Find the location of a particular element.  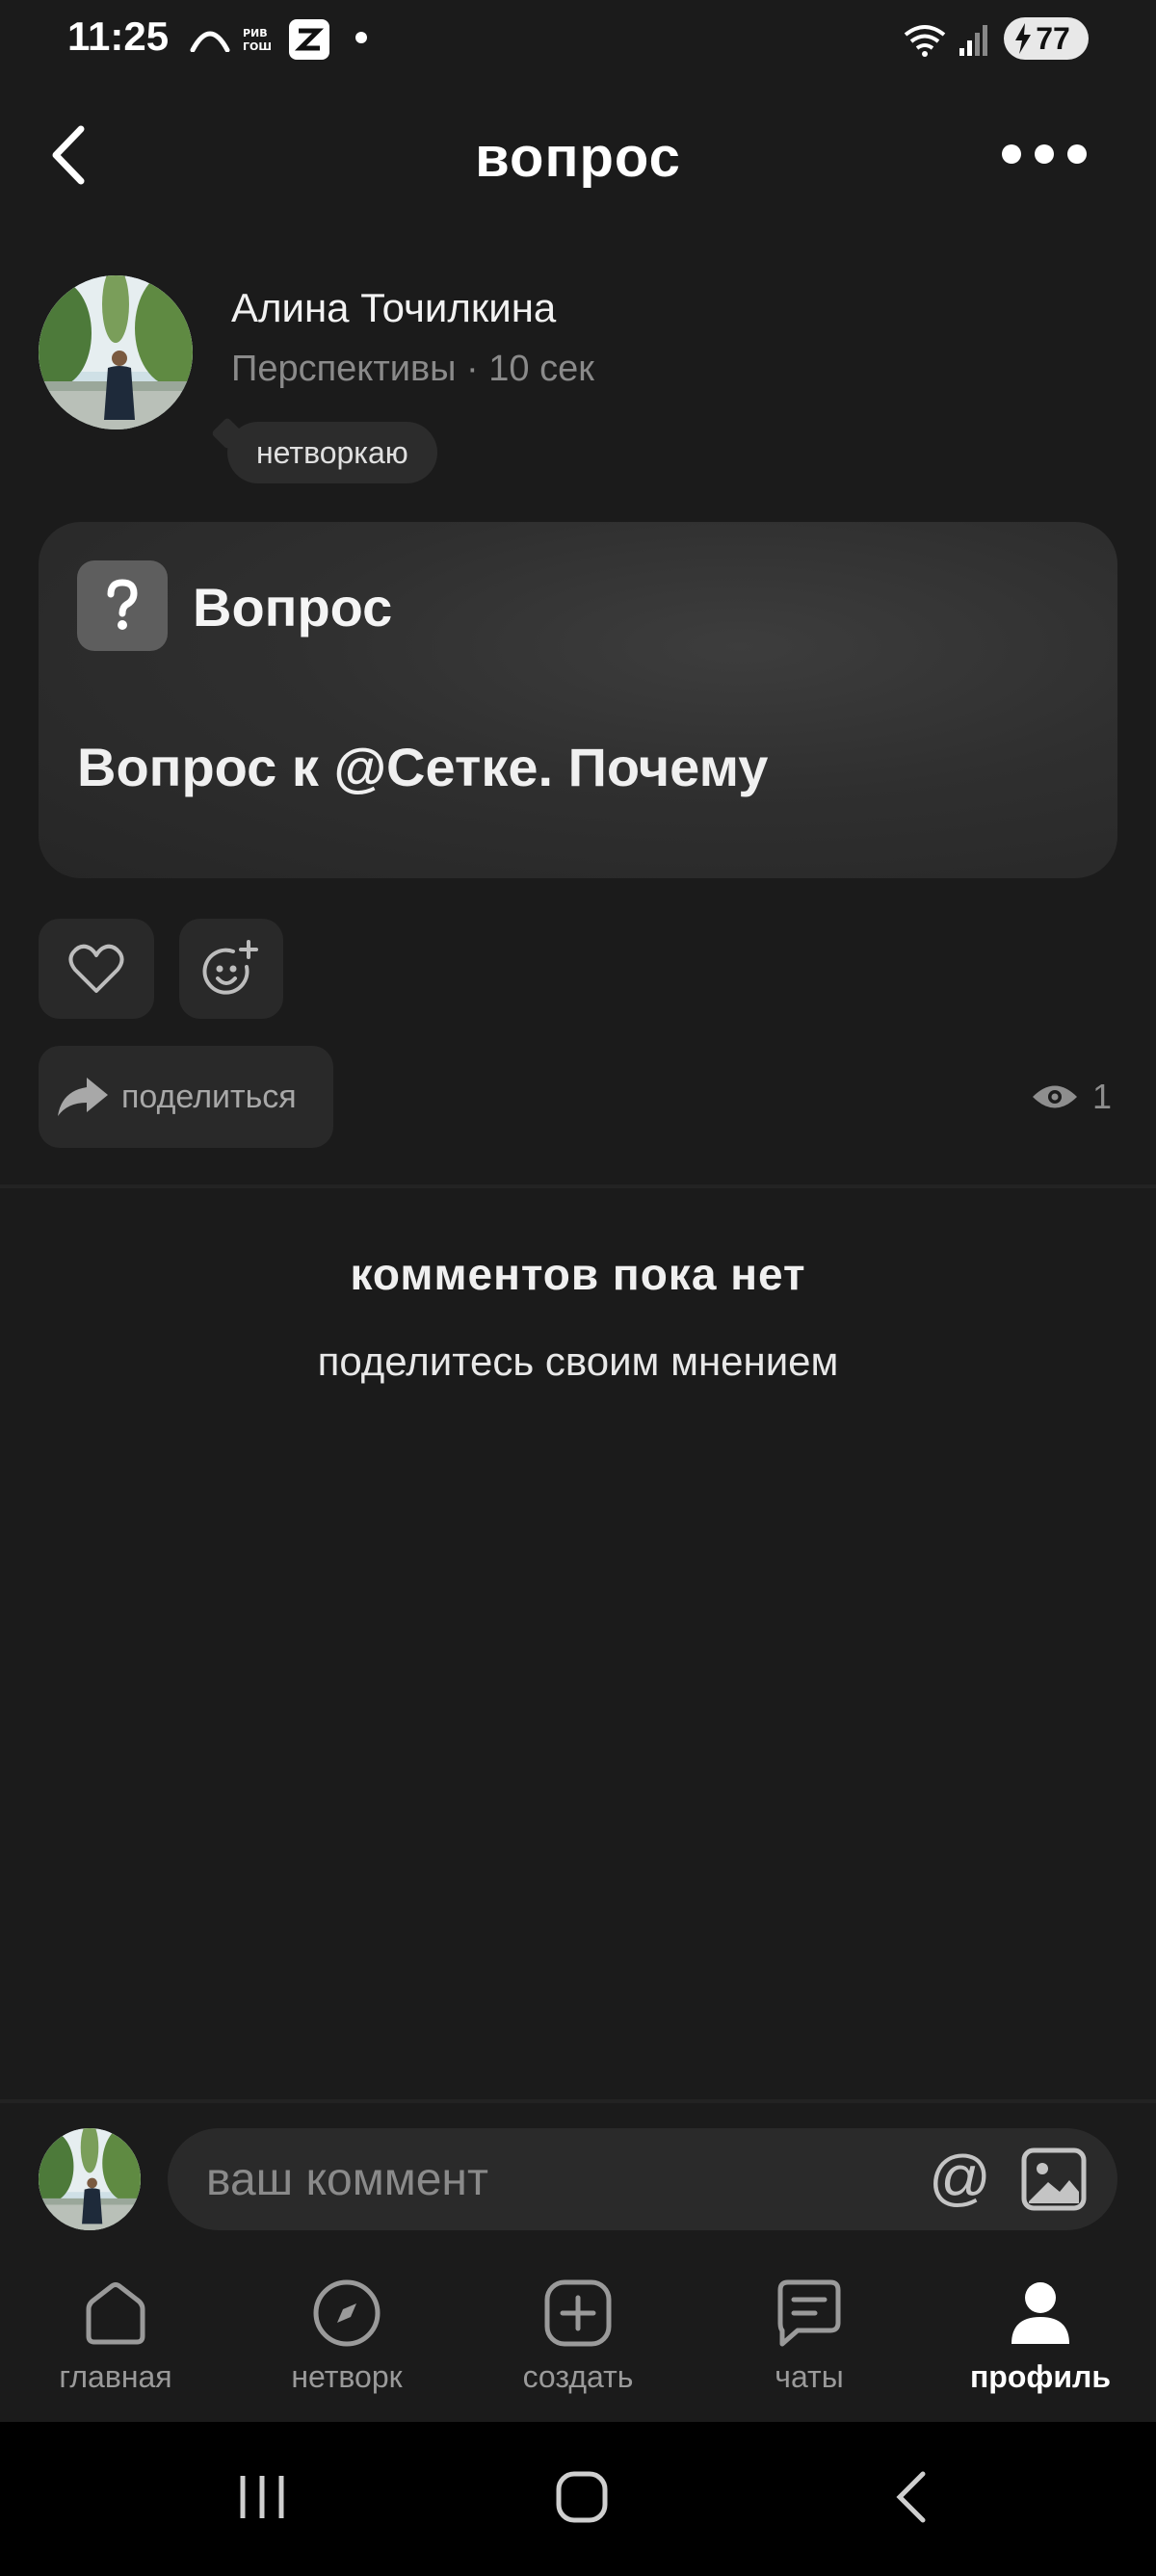

share-button: поделиться is located at coordinates (186, 1097).